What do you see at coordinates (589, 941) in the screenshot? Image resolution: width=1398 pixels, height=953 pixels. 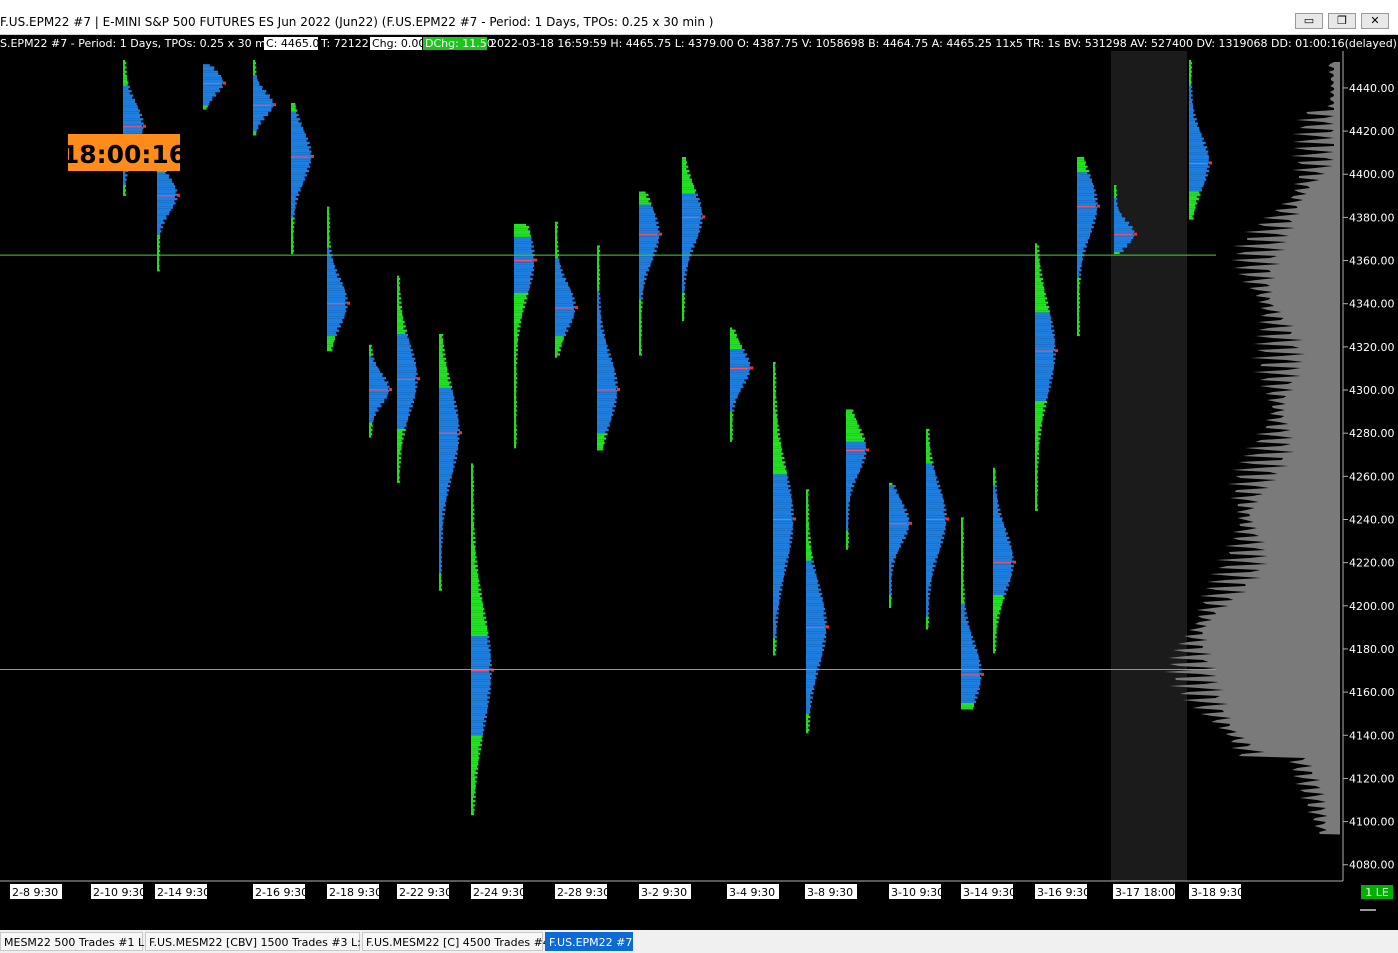 I see `tab-epm22-active: F.US.EPM22 #7` at bounding box center [589, 941].